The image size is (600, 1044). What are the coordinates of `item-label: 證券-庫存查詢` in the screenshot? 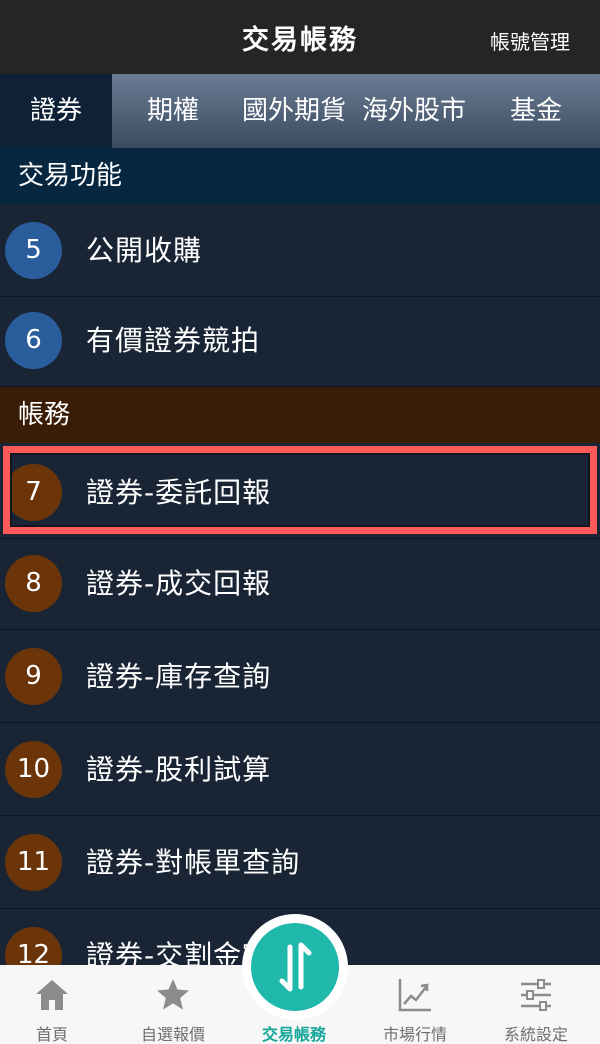 It's located at (179, 676).